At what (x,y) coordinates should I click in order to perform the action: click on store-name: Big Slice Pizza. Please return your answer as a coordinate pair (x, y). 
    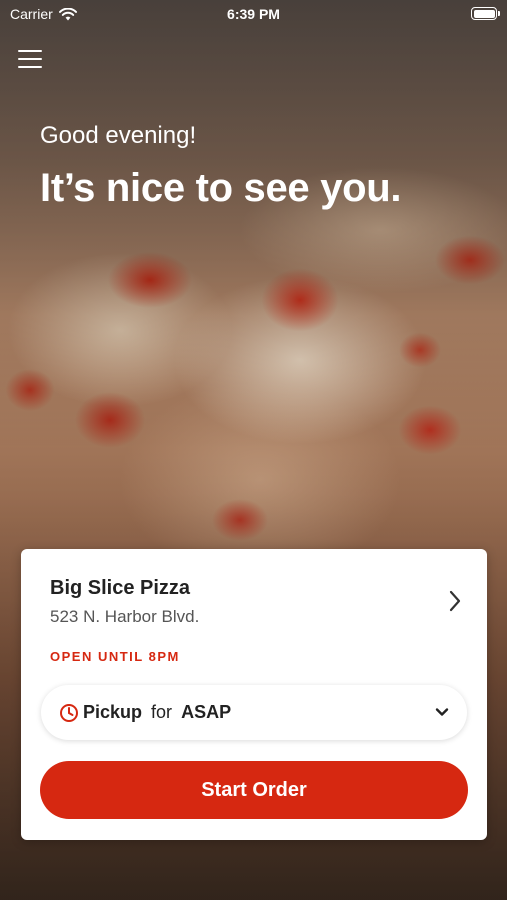
    Looking at the image, I should click on (120, 588).